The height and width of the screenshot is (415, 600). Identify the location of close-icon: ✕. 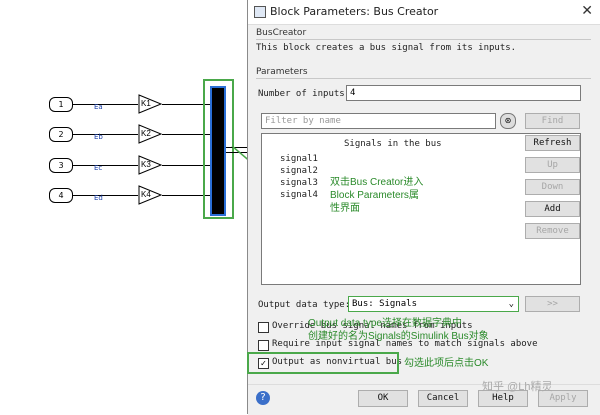
(587, 11).